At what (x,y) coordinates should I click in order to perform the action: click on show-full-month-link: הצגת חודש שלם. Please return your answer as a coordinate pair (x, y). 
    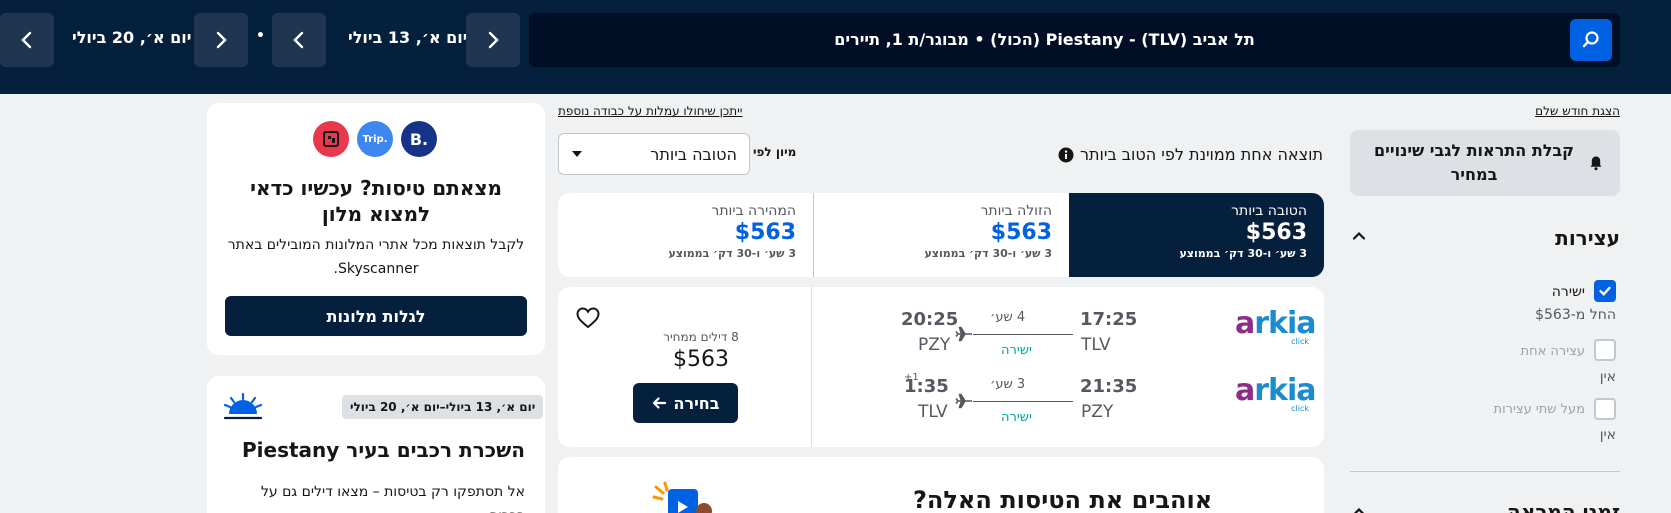
    Looking at the image, I should click on (1577, 111).